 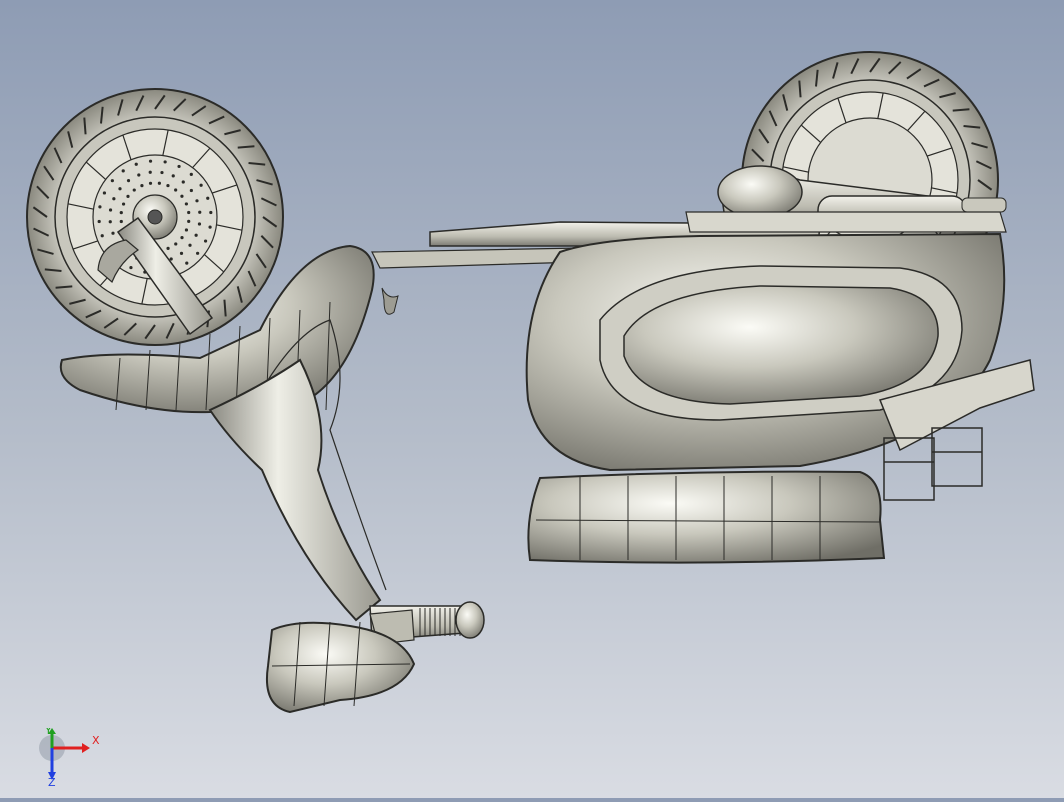 What do you see at coordinates (781, 345) in the screenshot?
I see `tank-inset` at bounding box center [781, 345].